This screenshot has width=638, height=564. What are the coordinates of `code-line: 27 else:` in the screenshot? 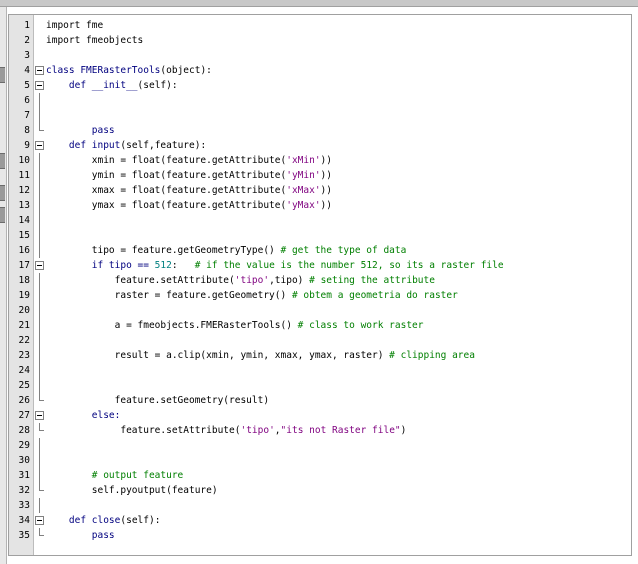 It's located at (320, 415).